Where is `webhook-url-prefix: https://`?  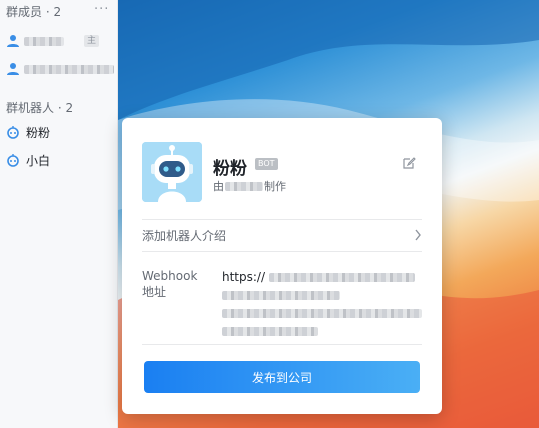 webhook-url-prefix: https:// is located at coordinates (244, 277).